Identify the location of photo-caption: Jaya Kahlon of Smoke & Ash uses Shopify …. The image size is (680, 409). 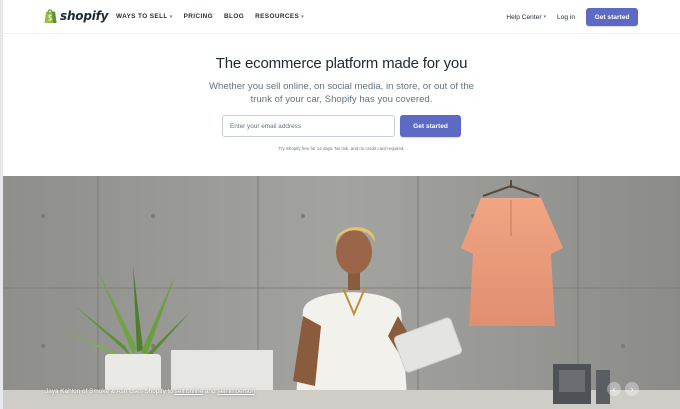
(150, 391).